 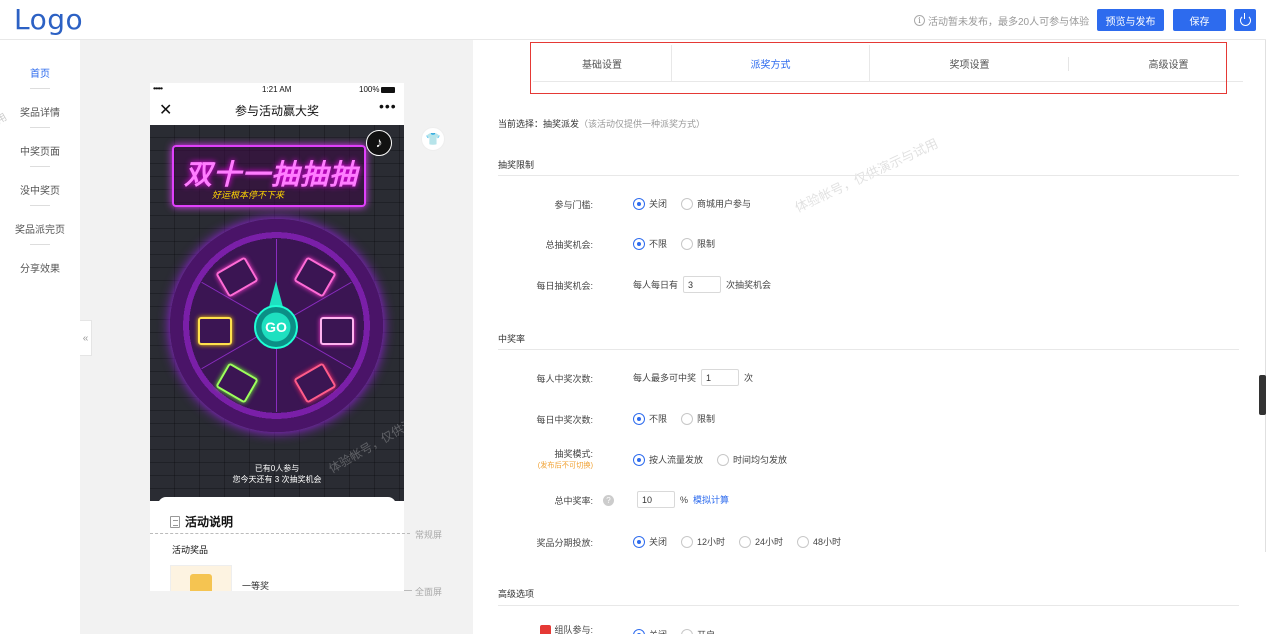 I want to click on scrollbar-thumb, so click(x=1262, y=395).